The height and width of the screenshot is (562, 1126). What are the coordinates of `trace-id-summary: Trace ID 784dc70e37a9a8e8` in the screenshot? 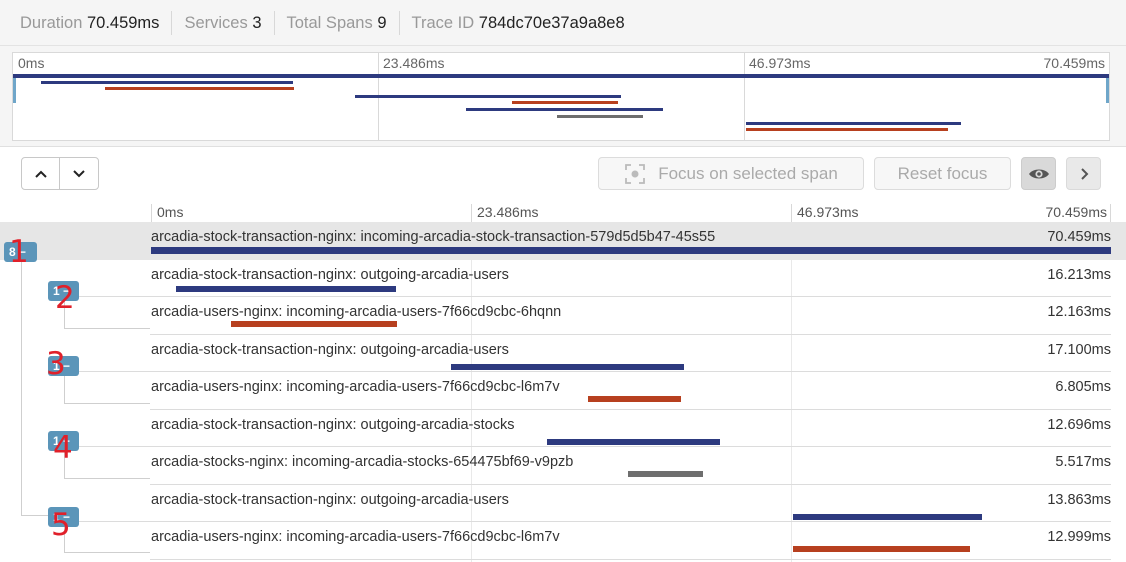 It's located at (518, 23).